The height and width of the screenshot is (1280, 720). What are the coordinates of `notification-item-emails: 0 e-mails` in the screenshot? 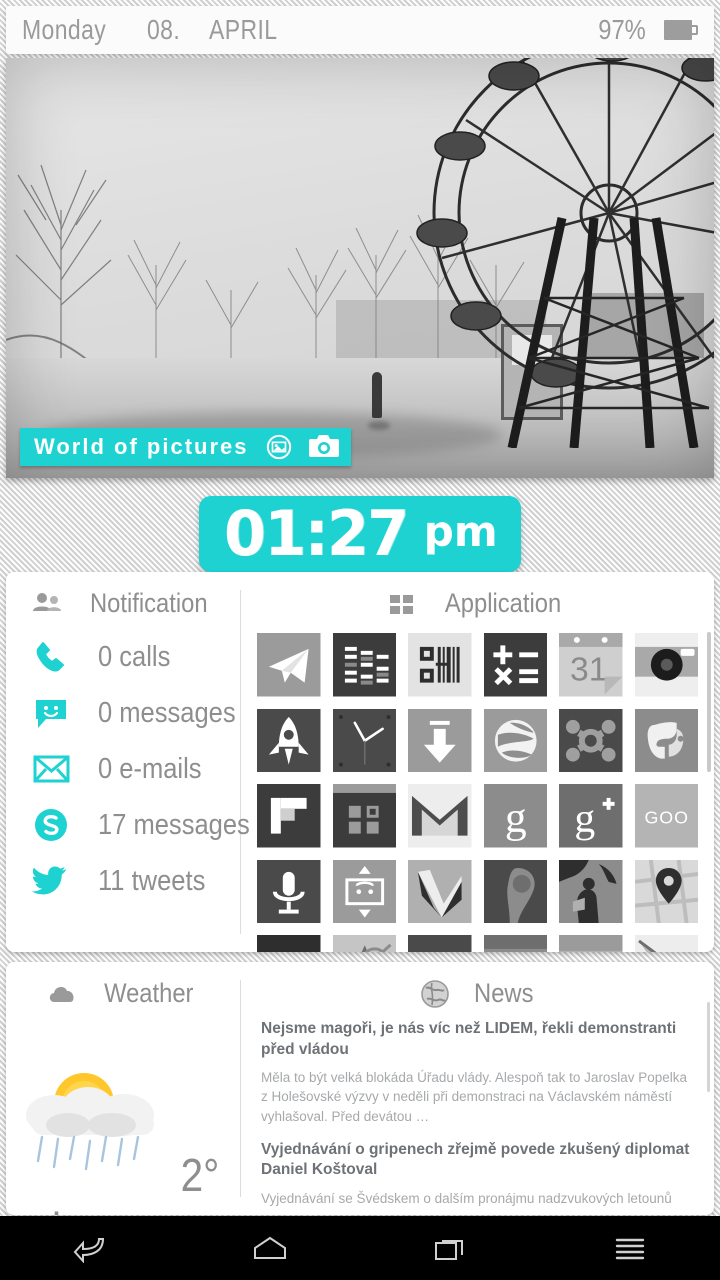 It's located at (135, 769).